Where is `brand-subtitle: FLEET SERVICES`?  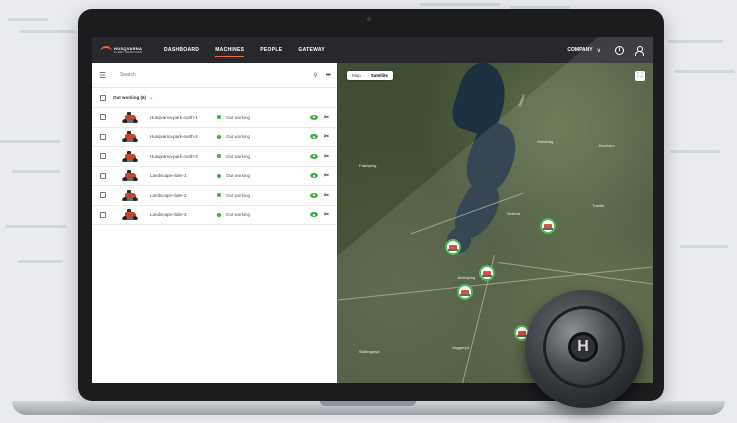 brand-subtitle: FLEET SERVICES is located at coordinates (128, 51).